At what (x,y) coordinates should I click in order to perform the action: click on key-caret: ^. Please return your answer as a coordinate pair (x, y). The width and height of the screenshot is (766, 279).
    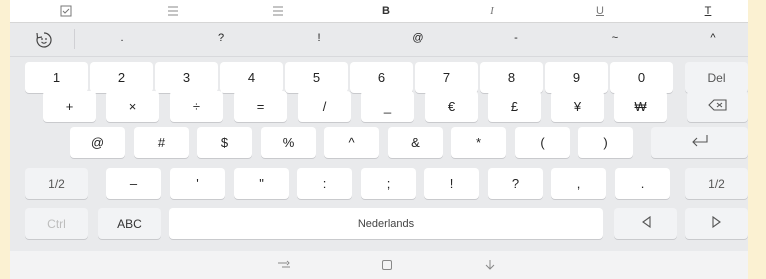
    Looking at the image, I should click on (351, 142).